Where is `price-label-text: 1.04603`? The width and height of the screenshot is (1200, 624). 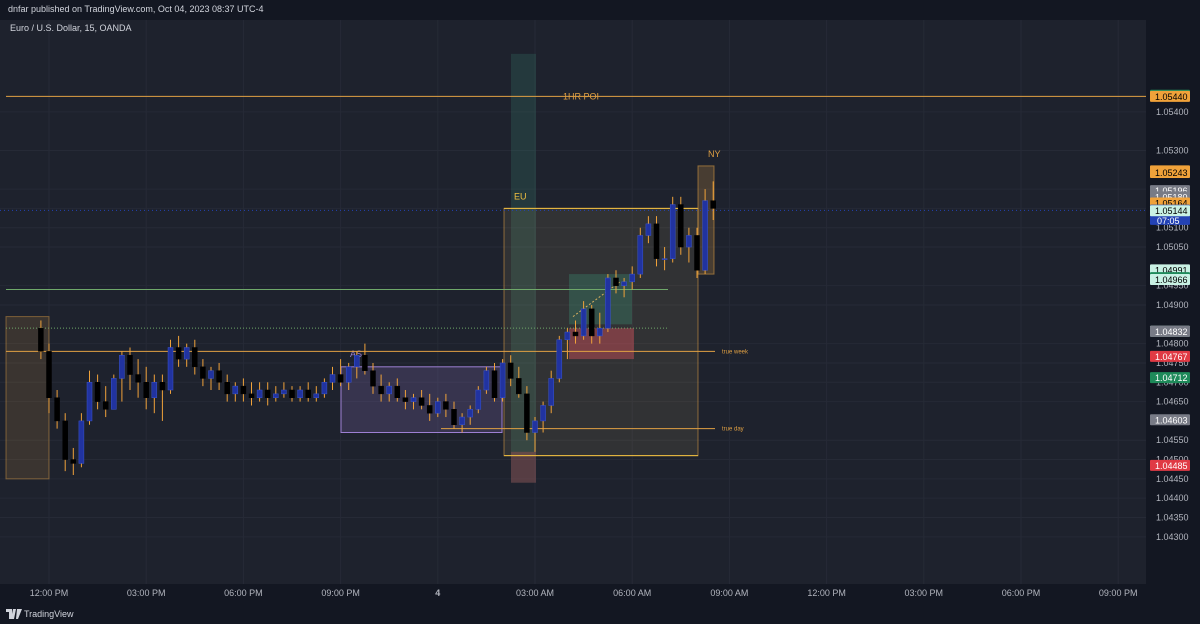 price-label-text: 1.04603 is located at coordinates (1171, 420).